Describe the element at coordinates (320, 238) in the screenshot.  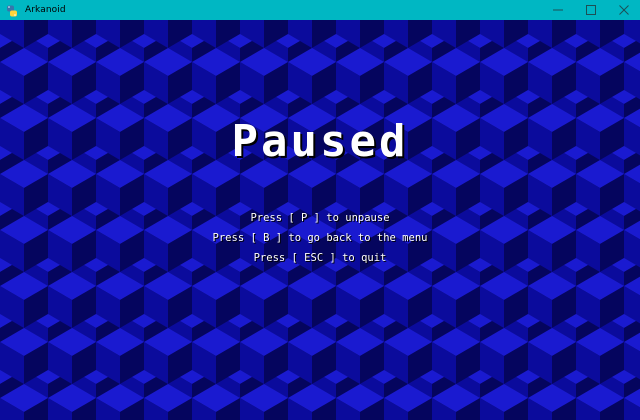
I see `instruction-back-to-menu: Press [ B ] to go back to the menu` at that location.